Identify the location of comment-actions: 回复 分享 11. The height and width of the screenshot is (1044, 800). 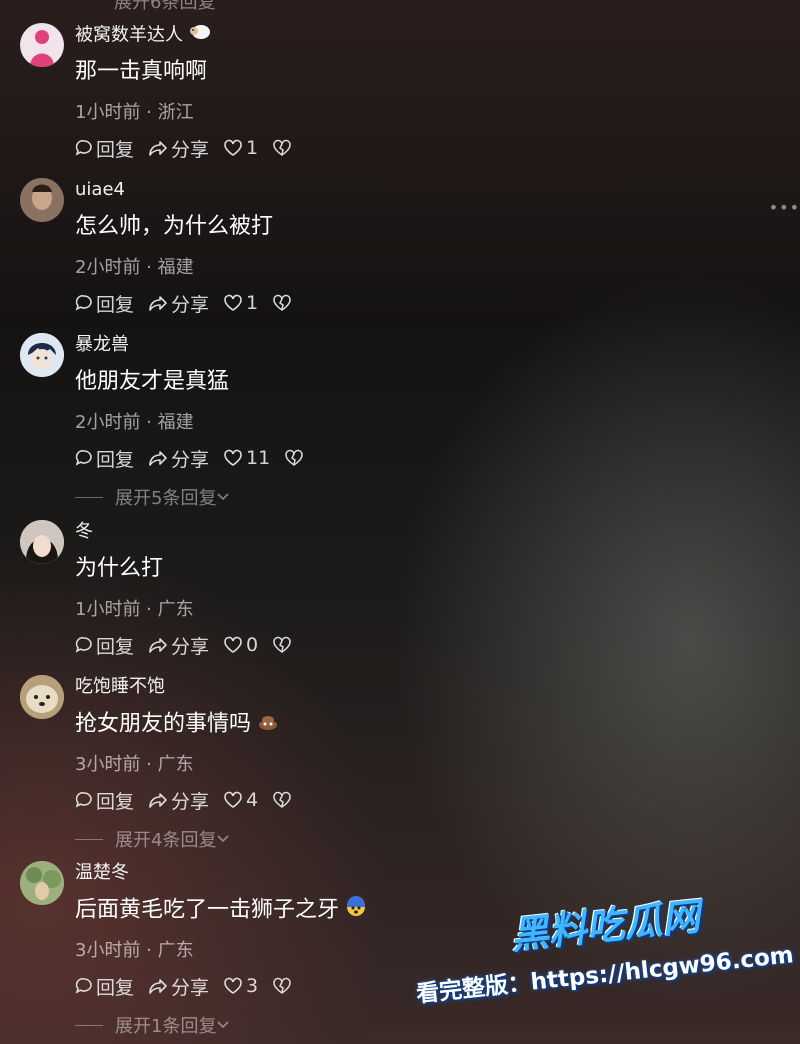
(198, 458).